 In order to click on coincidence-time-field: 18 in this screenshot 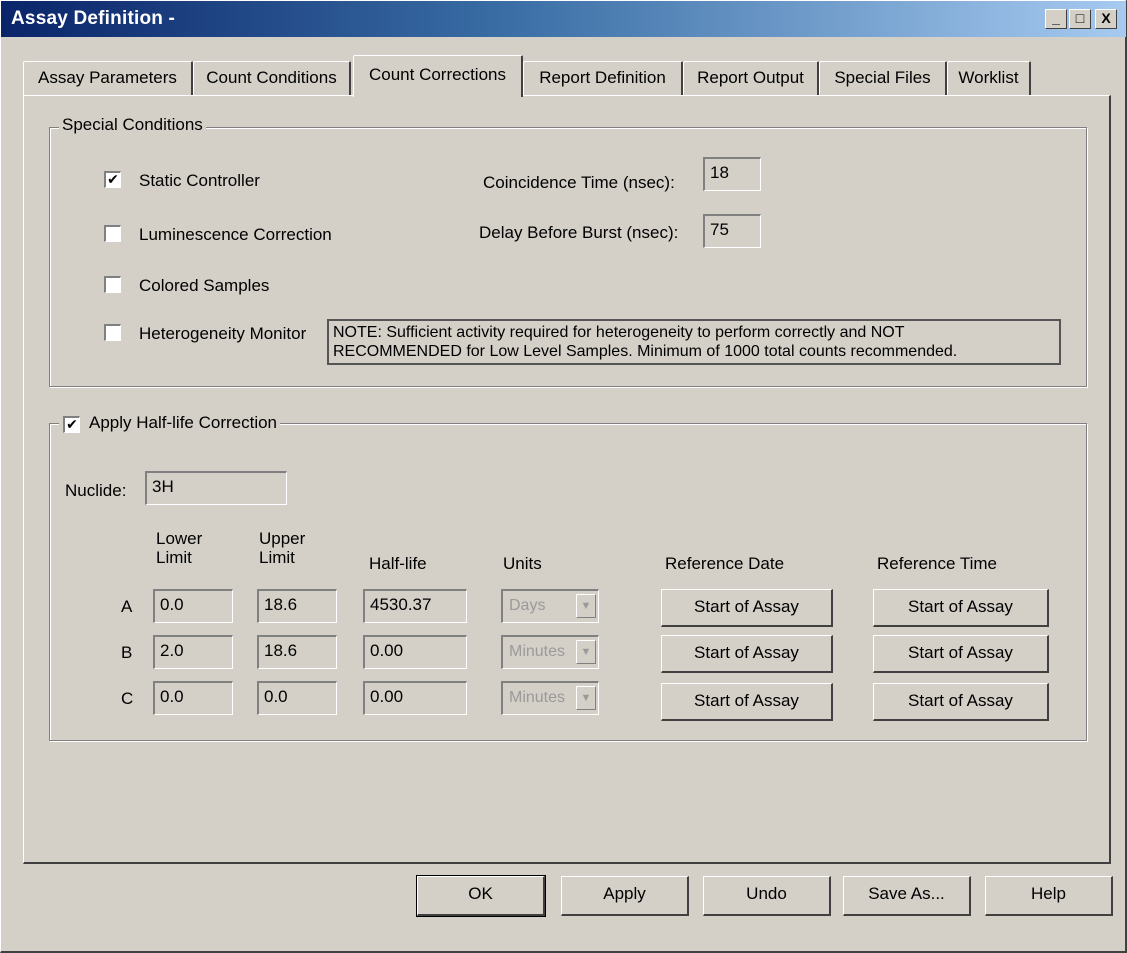, I will do `click(732, 174)`.